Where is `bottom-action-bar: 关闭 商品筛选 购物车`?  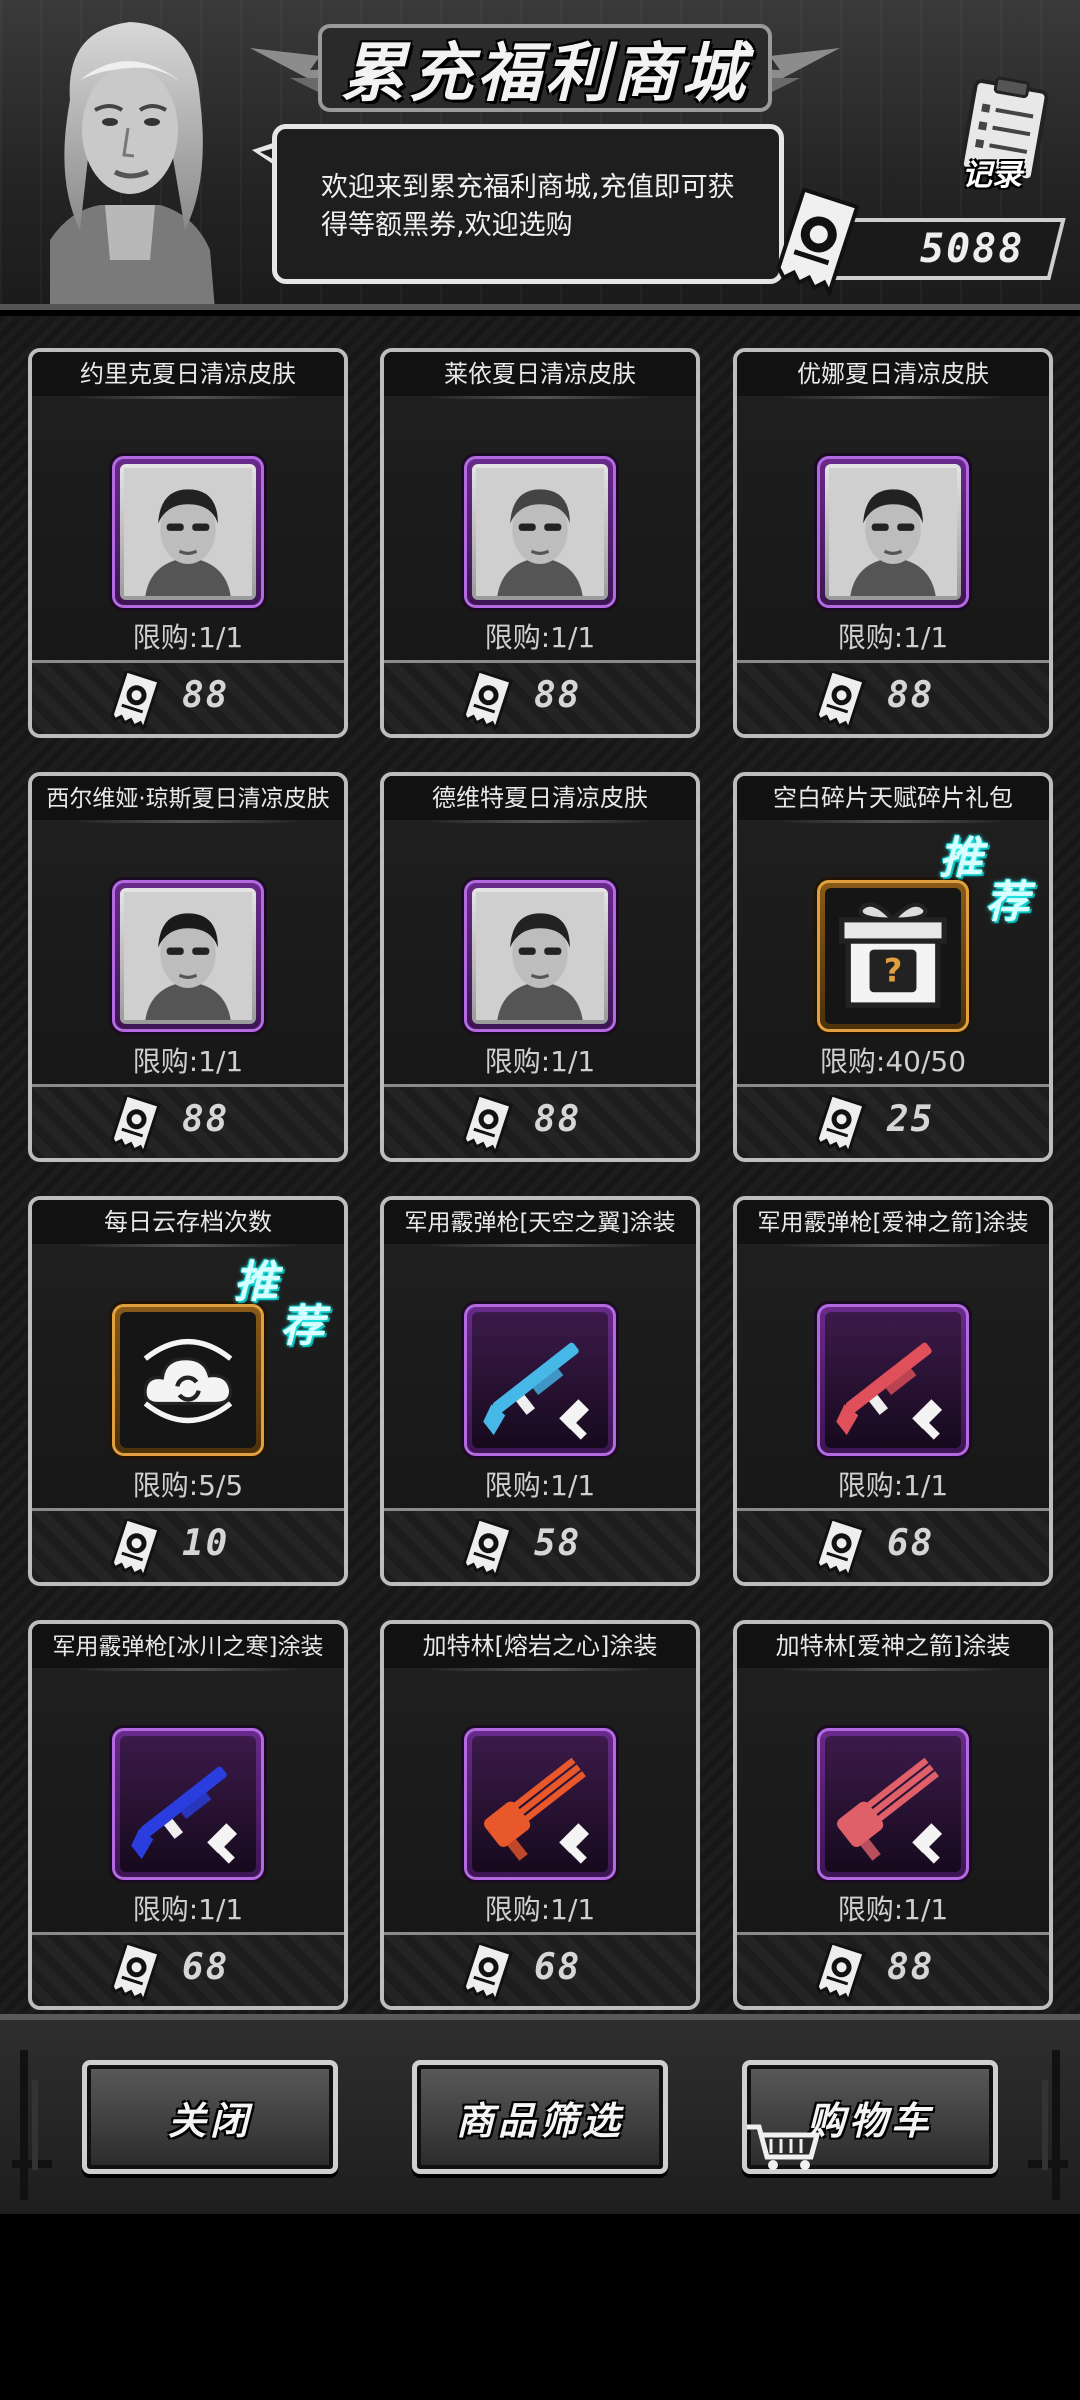 bottom-action-bar: 关闭 商品筛选 购物车 is located at coordinates (540, 2114).